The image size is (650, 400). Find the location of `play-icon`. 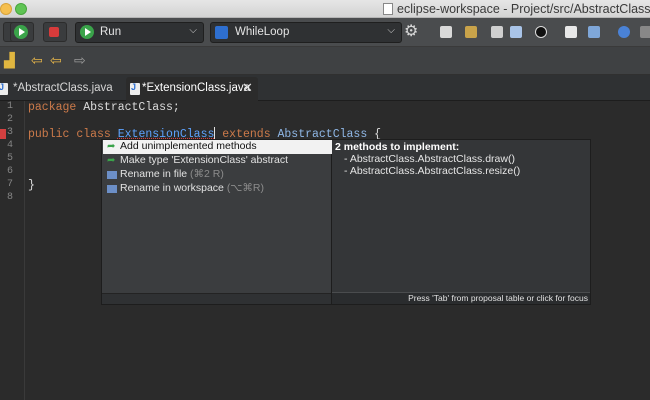

play-icon is located at coordinates (21, 32).